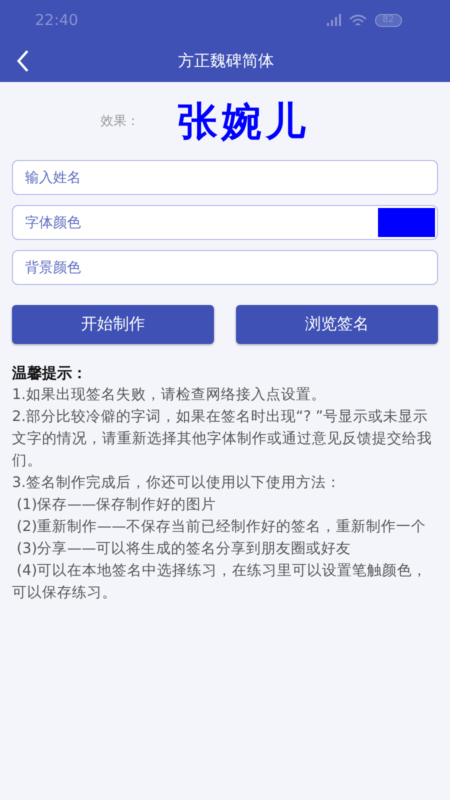  Describe the element at coordinates (225, 177) in the screenshot. I see `name-input-field: 输入姓名` at that location.